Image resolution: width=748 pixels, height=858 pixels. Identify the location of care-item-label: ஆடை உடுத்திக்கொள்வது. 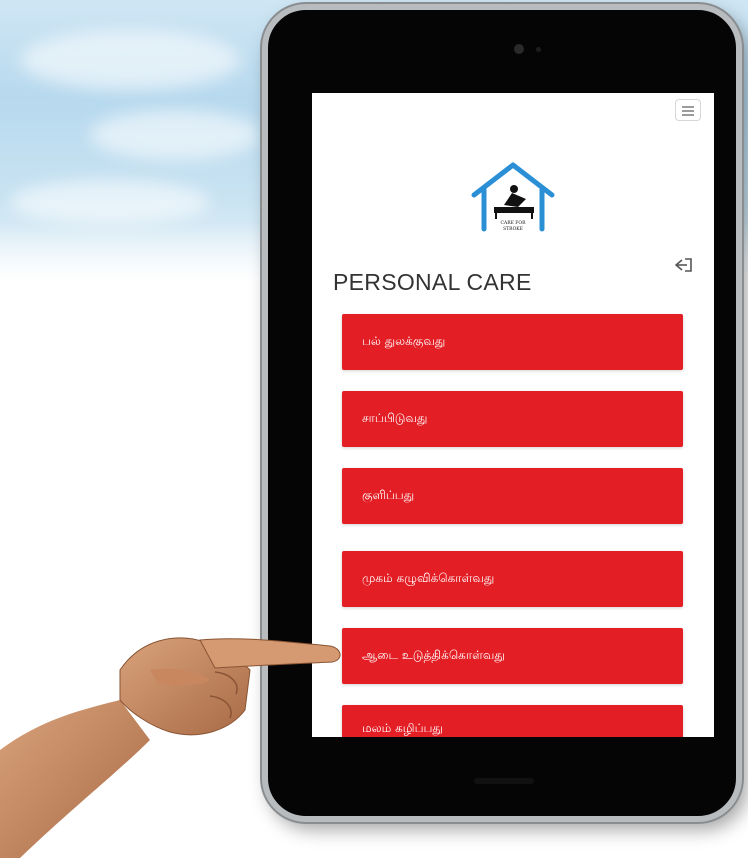
(433, 655).